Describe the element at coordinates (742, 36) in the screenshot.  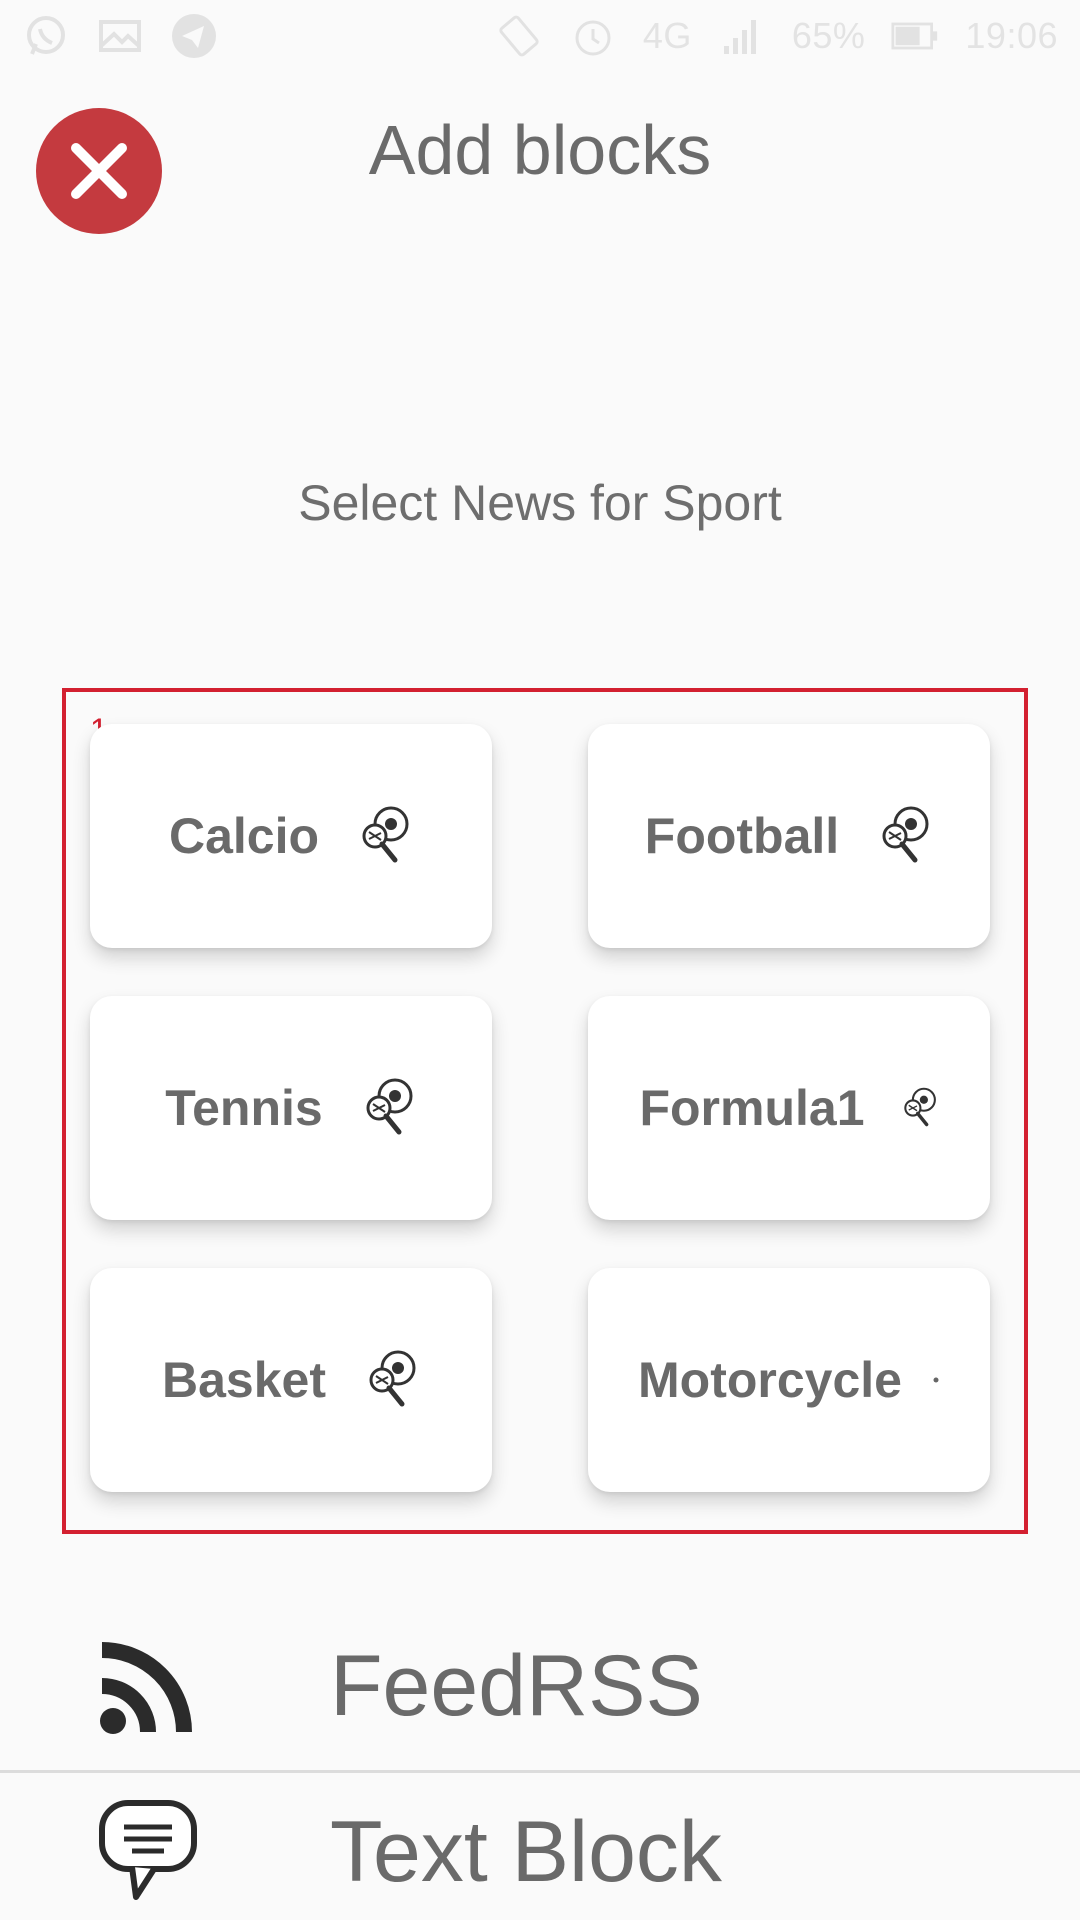
I see `signal-icon` at that location.